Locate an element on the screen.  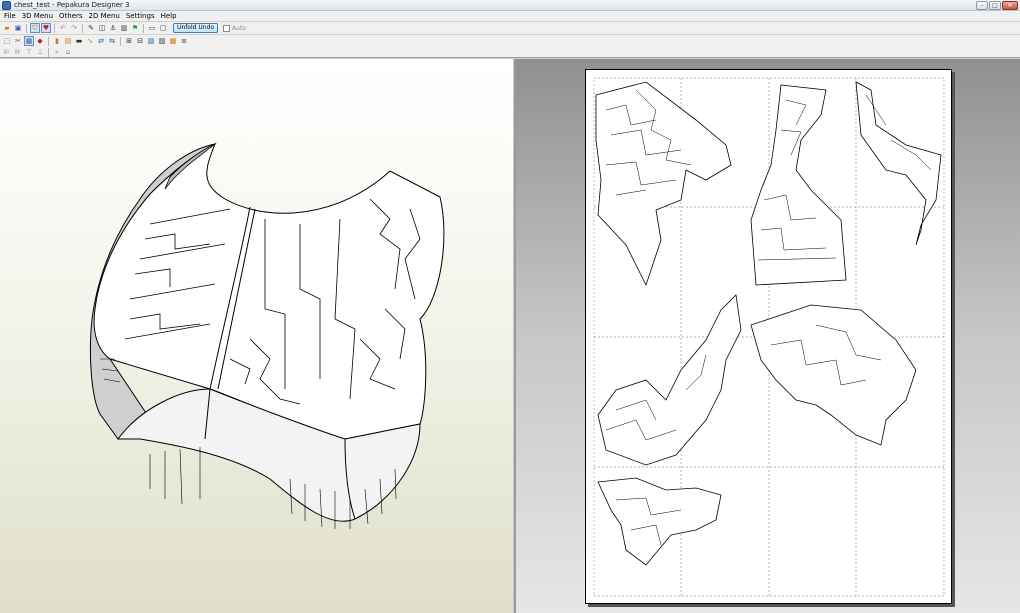
align-toolbar: ⊫ ⊪ ⊤ ⊥ ⌕ ⌂ is located at coordinates (510, 52).